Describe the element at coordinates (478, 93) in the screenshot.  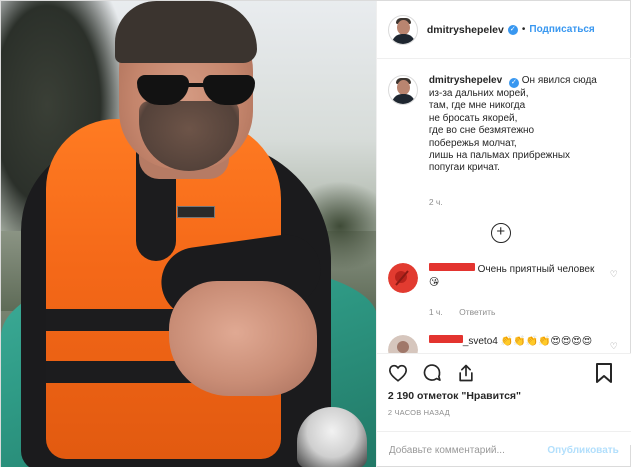
I see `caption-line: из-за дальних морей,` at that location.